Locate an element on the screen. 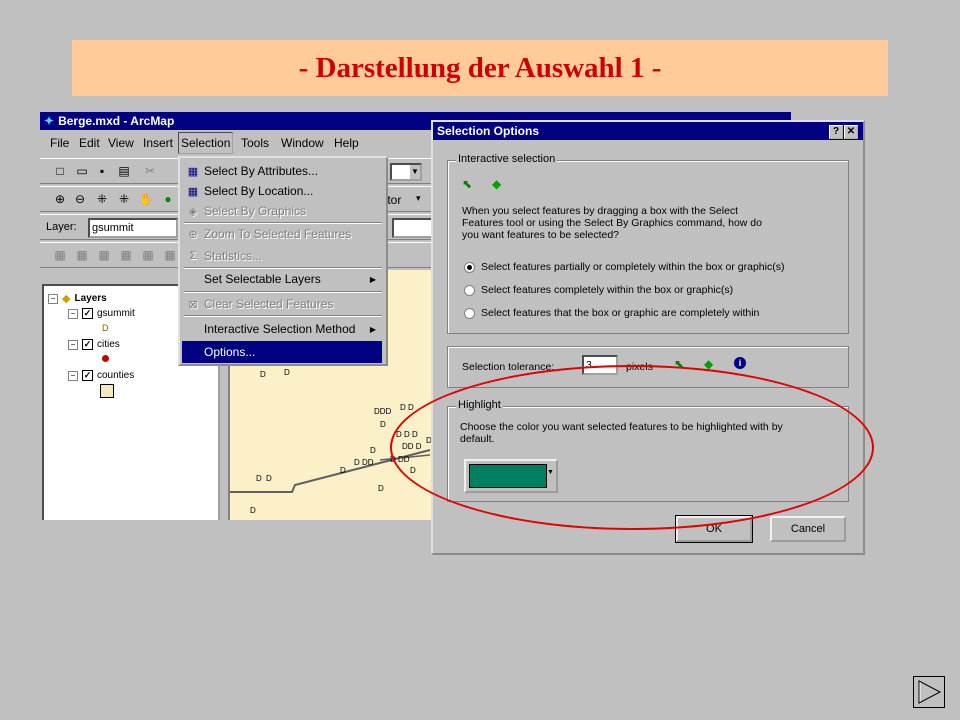 The height and width of the screenshot is (720, 960). select-by-location-icon: ▦ is located at coordinates (193, 191).